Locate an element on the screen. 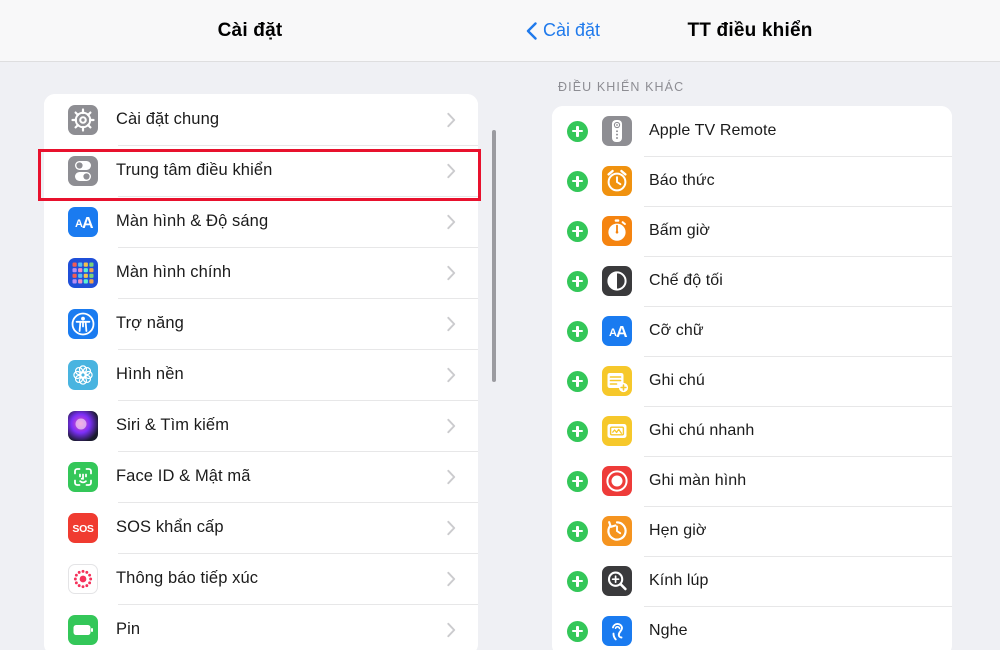 The width and height of the screenshot is (1000, 650). control-row: Apple TV Remote is located at coordinates (752, 131).